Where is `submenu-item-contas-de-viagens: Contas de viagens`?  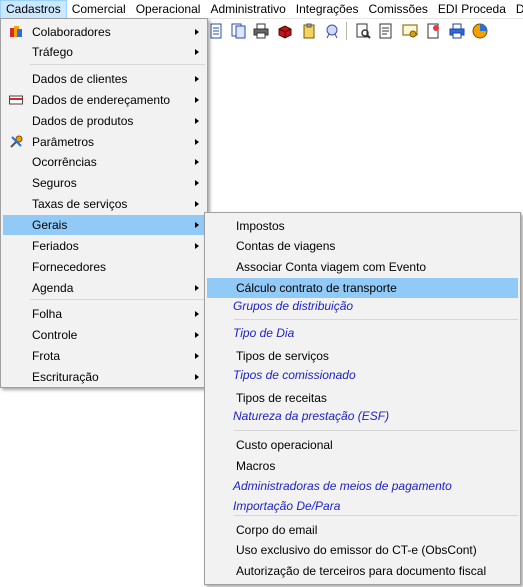
submenu-item-contas-de-viagens: Contas de viagens is located at coordinates (362, 246).